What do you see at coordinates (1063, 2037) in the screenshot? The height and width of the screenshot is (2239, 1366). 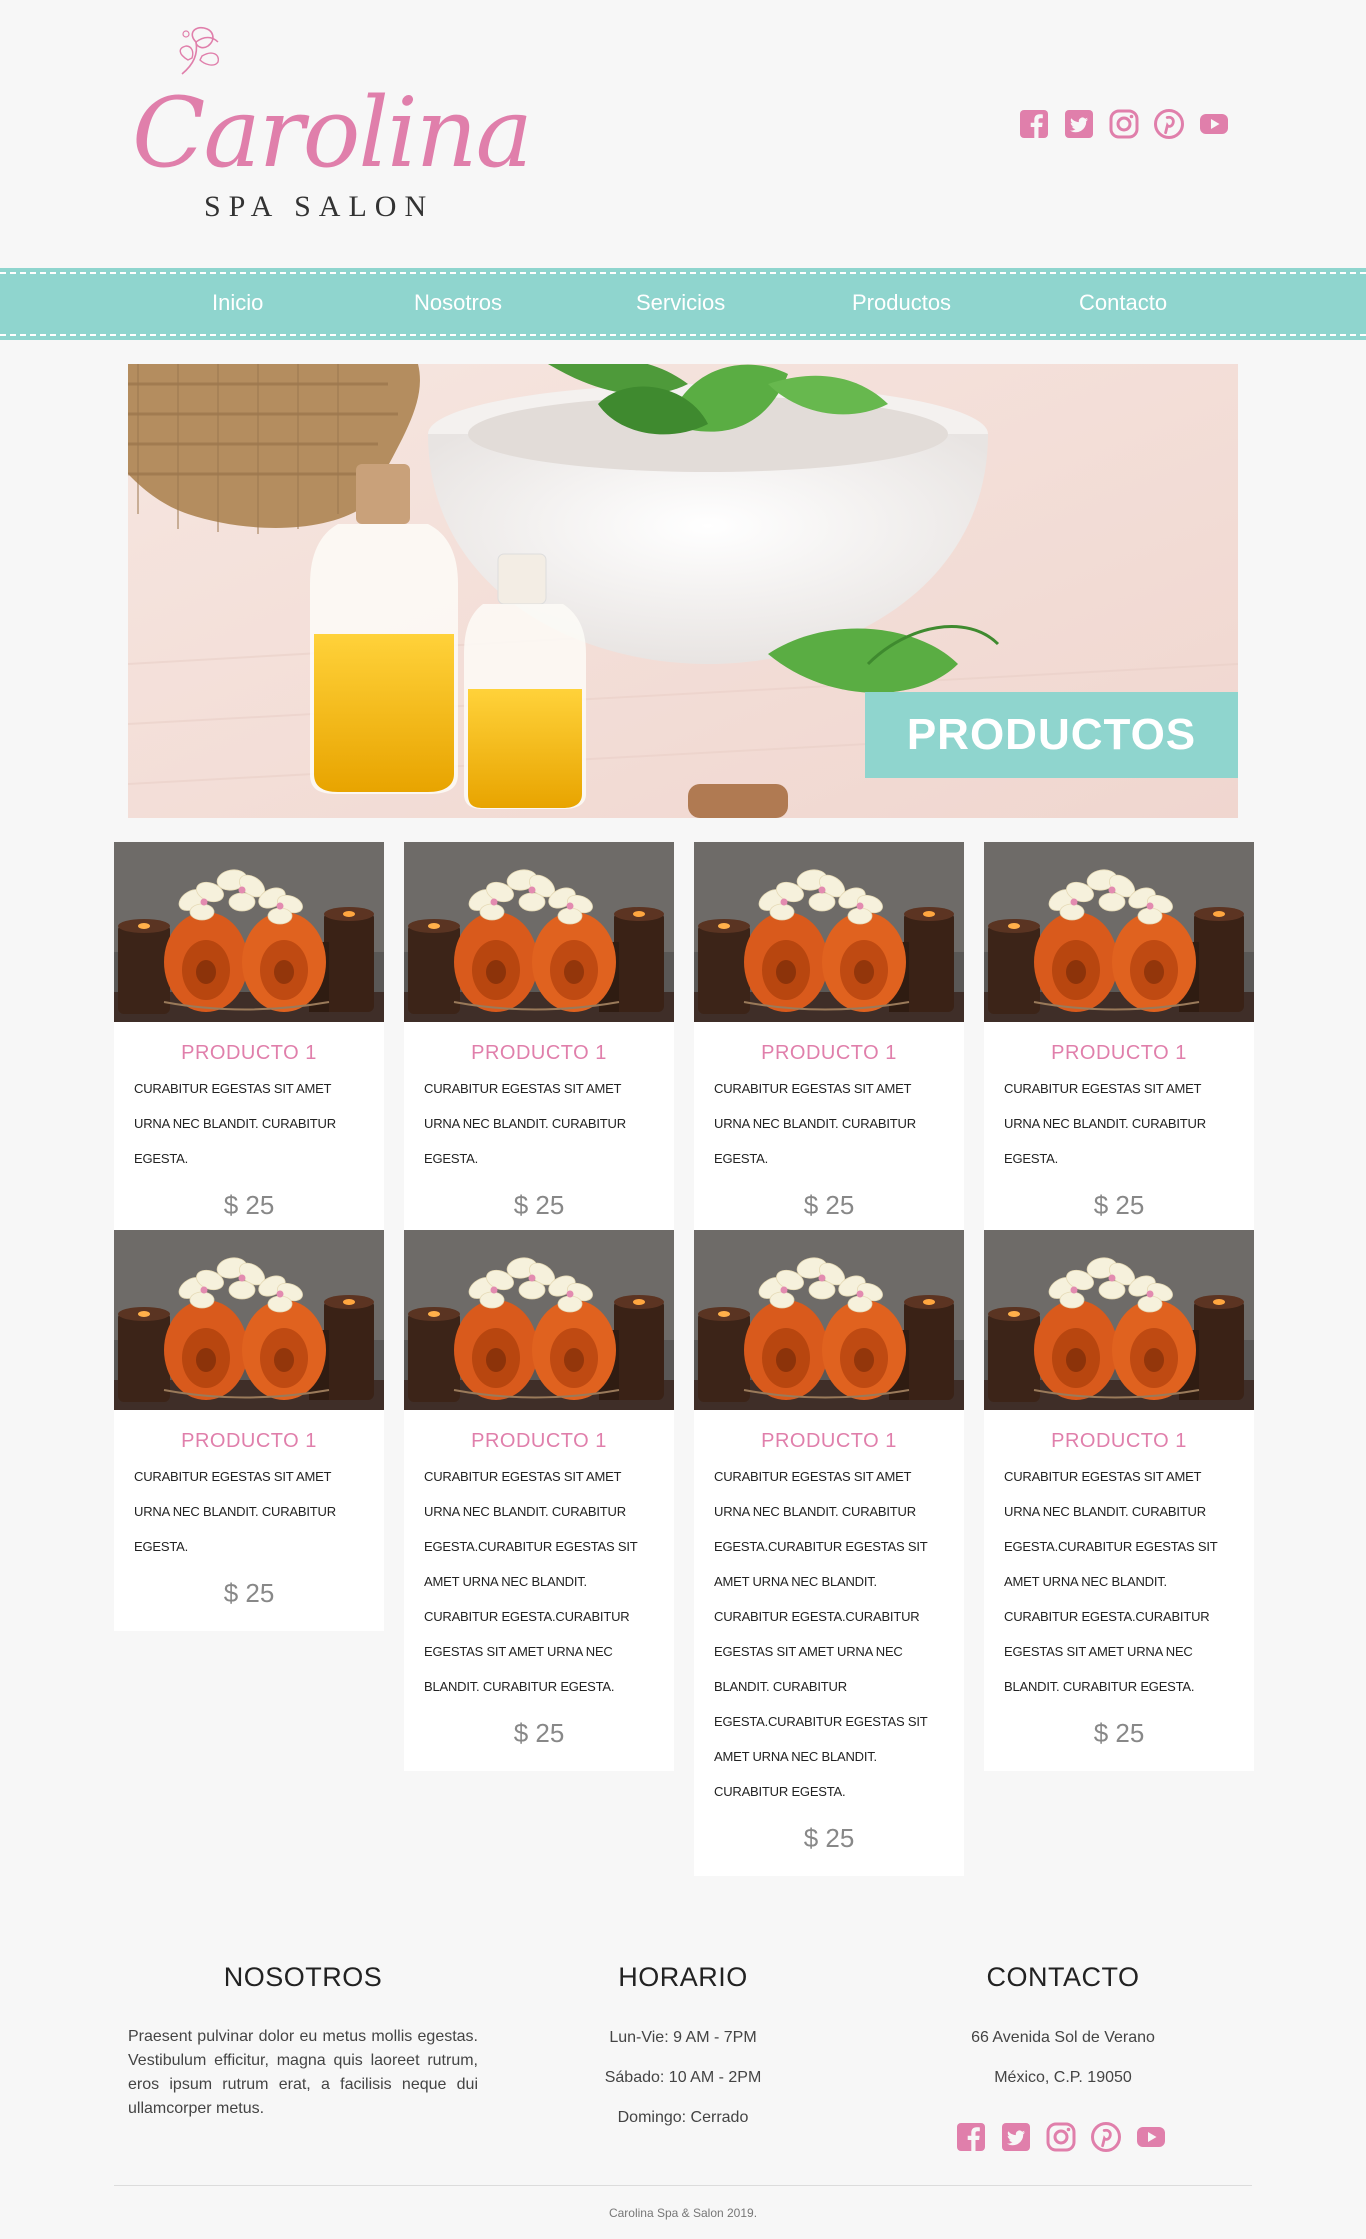 I see `contacto-address: 66 Avenida Sol de Verano` at bounding box center [1063, 2037].